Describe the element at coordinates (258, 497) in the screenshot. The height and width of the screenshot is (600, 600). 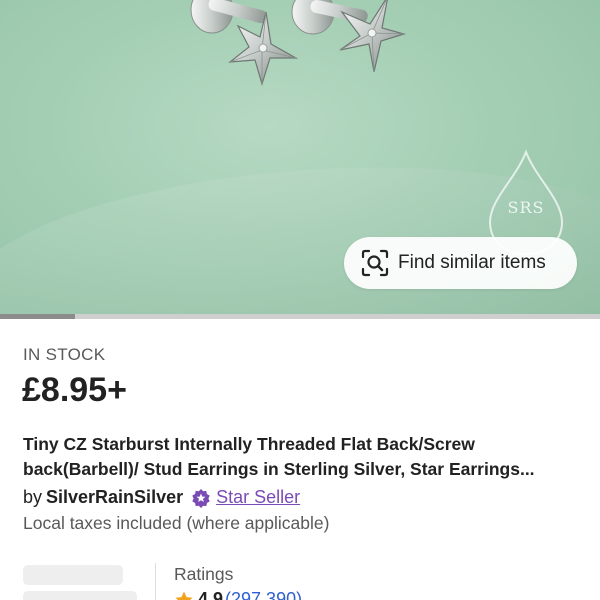
I see `star-seller-link: Star Seller` at that location.